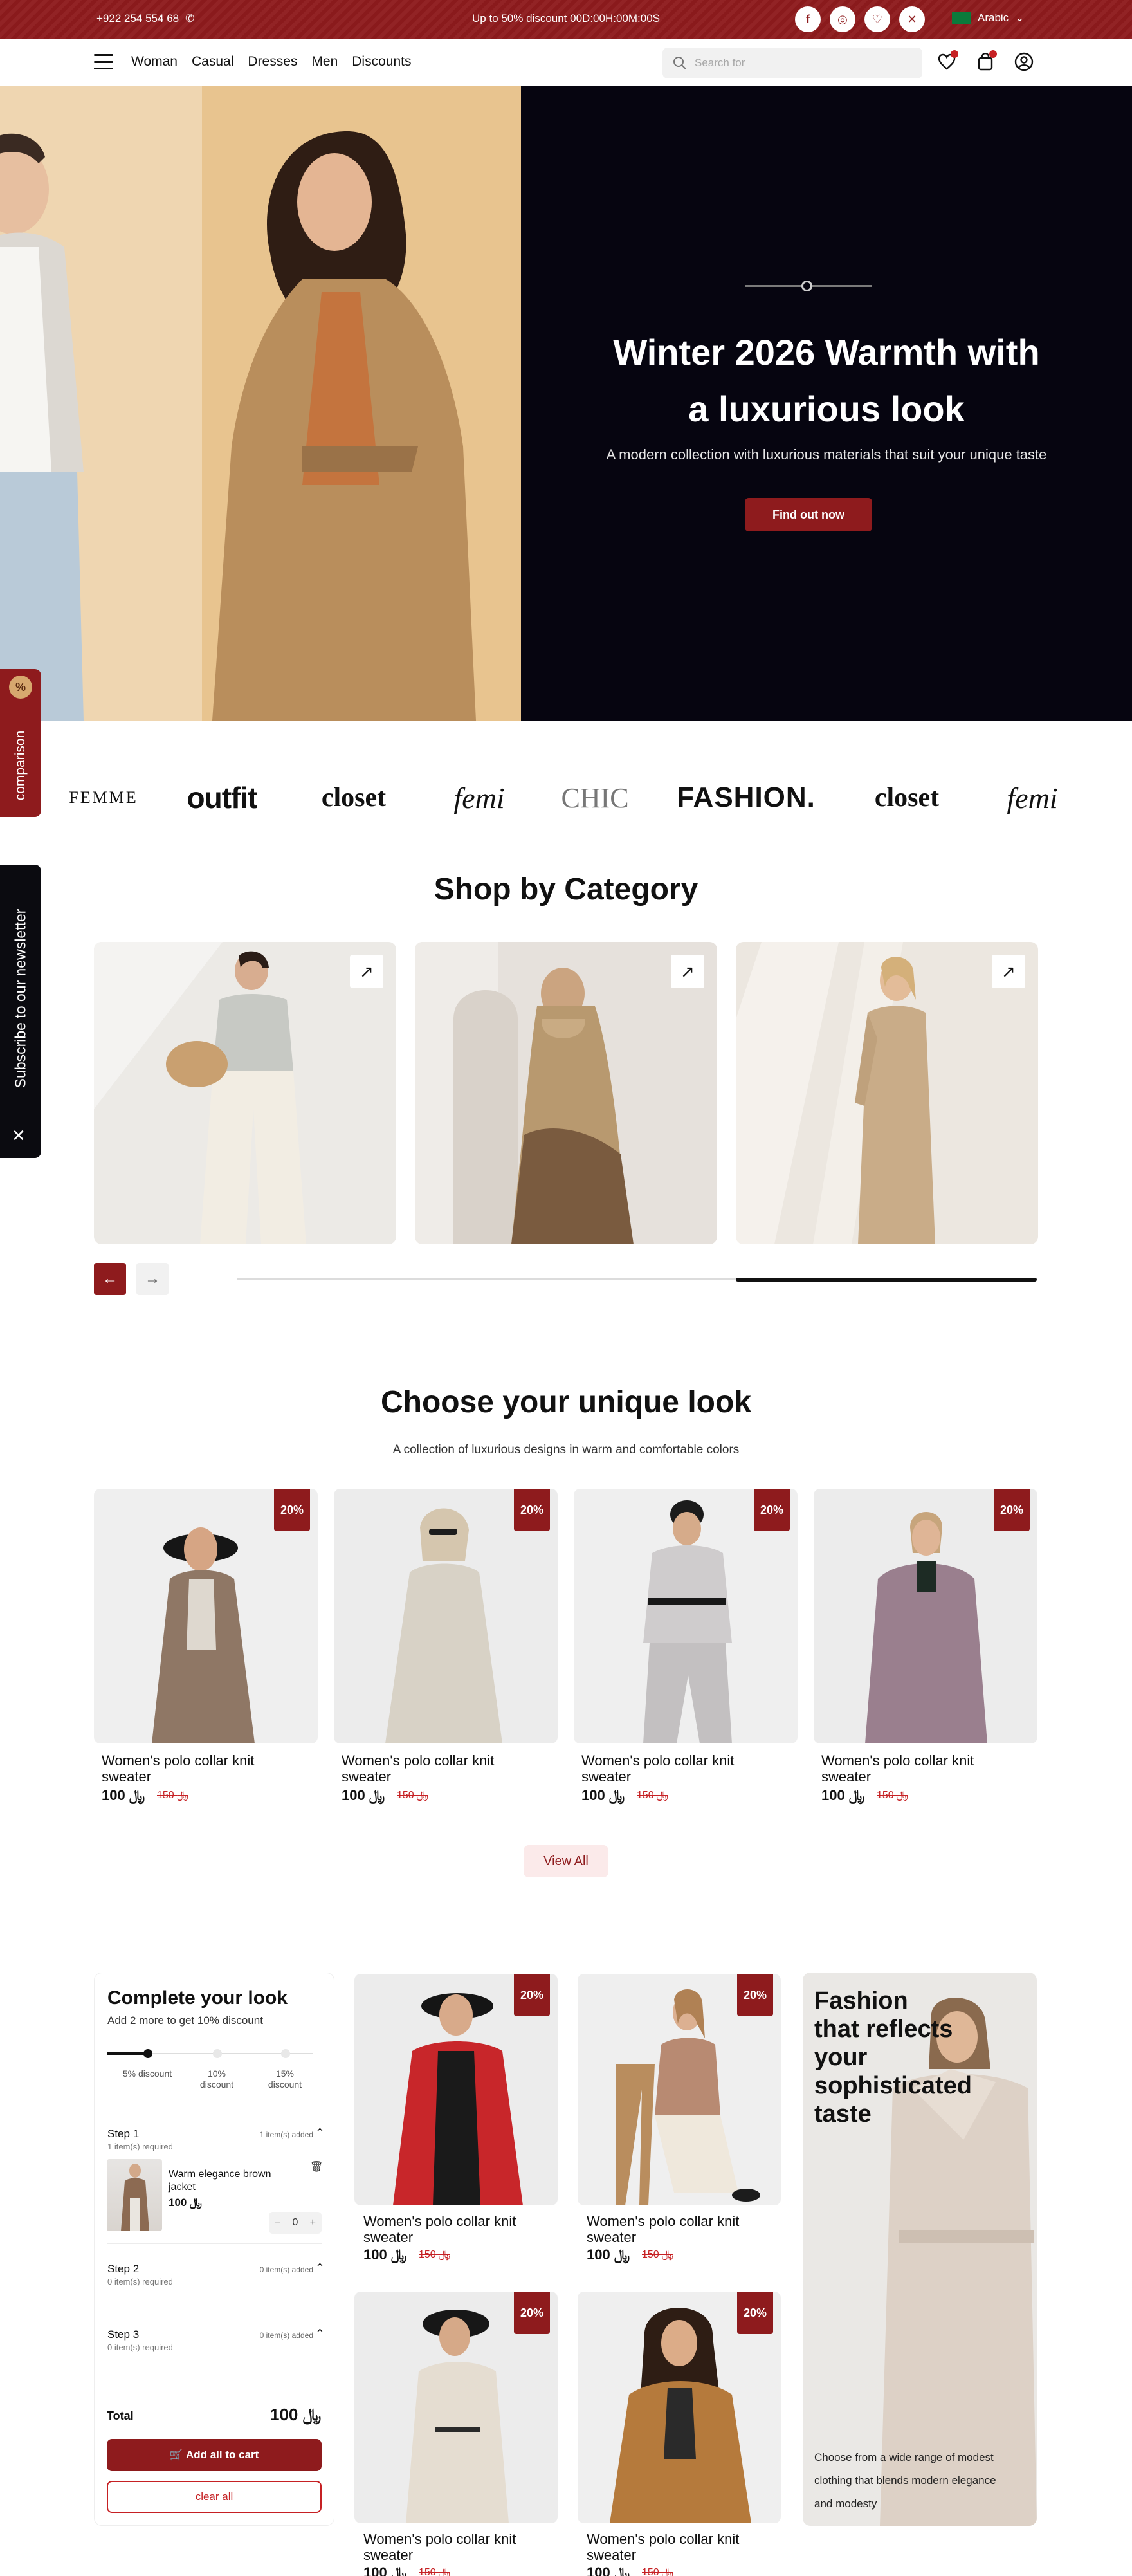  I want to click on newsletter-label: Subscribe to our newsletter, so click(20, 998).